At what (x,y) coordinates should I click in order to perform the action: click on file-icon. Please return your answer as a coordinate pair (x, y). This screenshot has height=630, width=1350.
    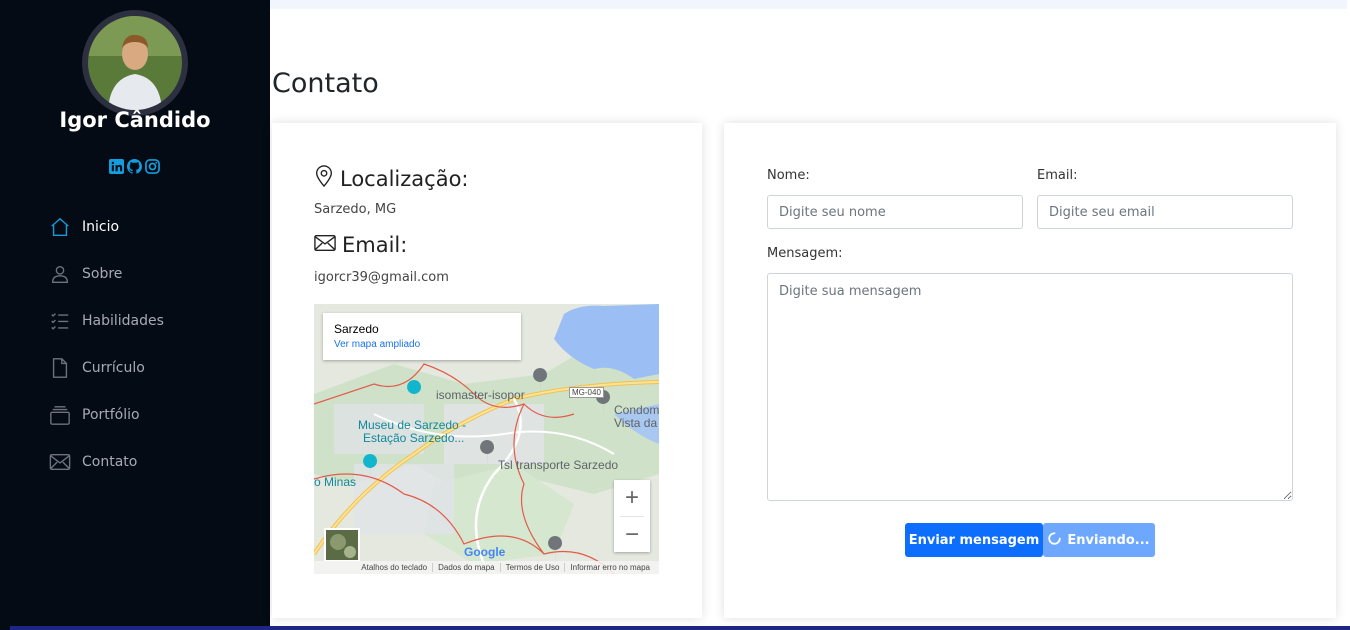
    Looking at the image, I should click on (60, 368).